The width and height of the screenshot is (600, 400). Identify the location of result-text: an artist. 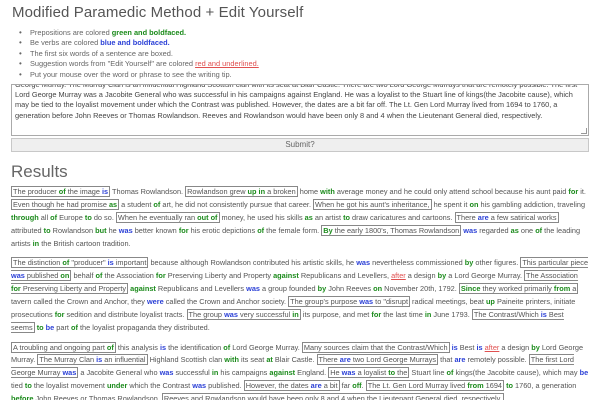
(328, 217).